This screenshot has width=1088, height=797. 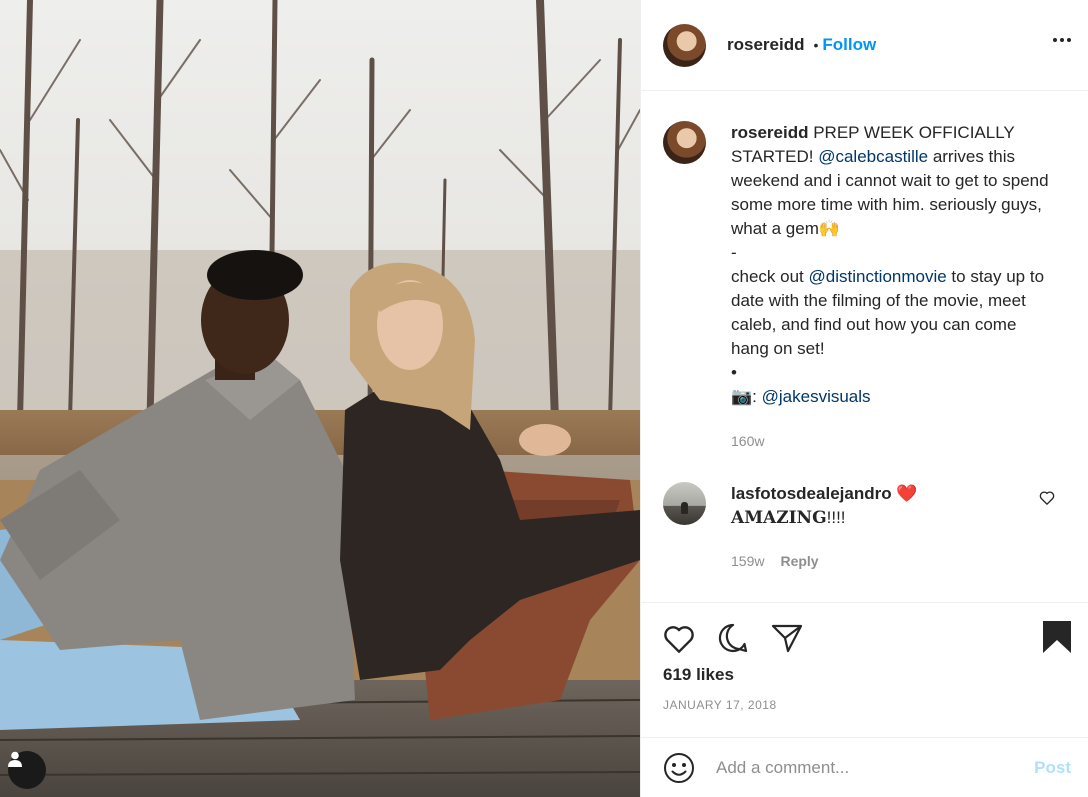 What do you see at coordinates (679, 768) in the screenshot?
I see `emoji-picker-icon` at bounding box center [679, 768].